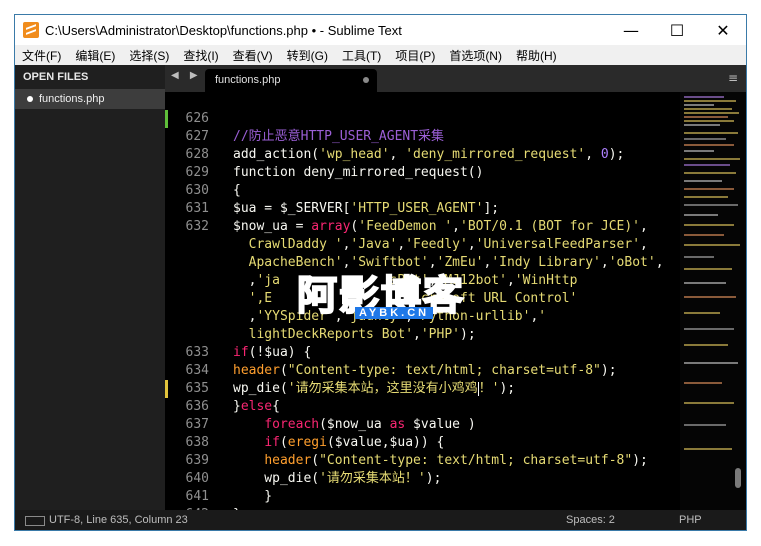 Image resolution: width=761 pixels, height=546 pixels. I want to click on status-indentation: Spaces: 2, so click(590, 520).